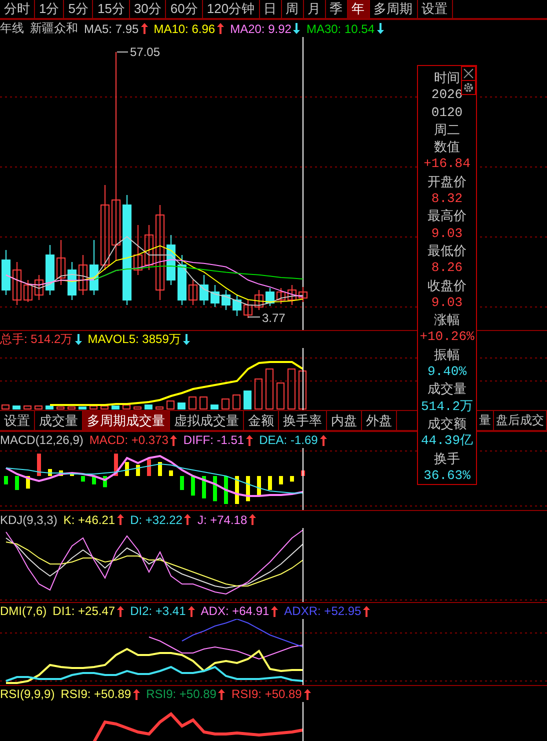 The image size is (547, 741). Describe the element at coordinates (323, 611) in the screenshot. I see `indicator-value: ADXR: +52.95` at that location.